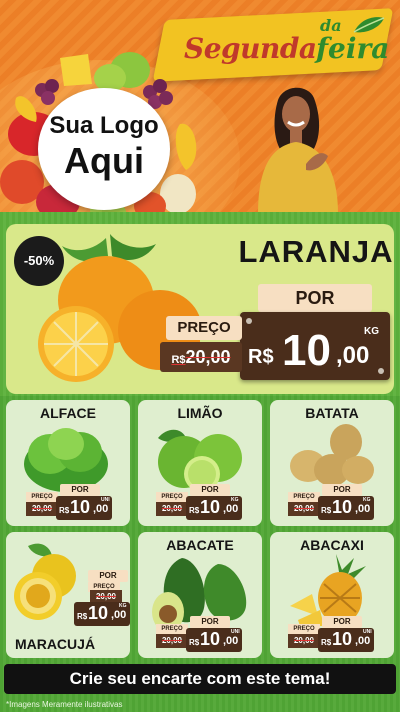 The width and height of the screenshot is (400, 712). I want to click on logo-text-line2: Aqui, so click(104, 160).